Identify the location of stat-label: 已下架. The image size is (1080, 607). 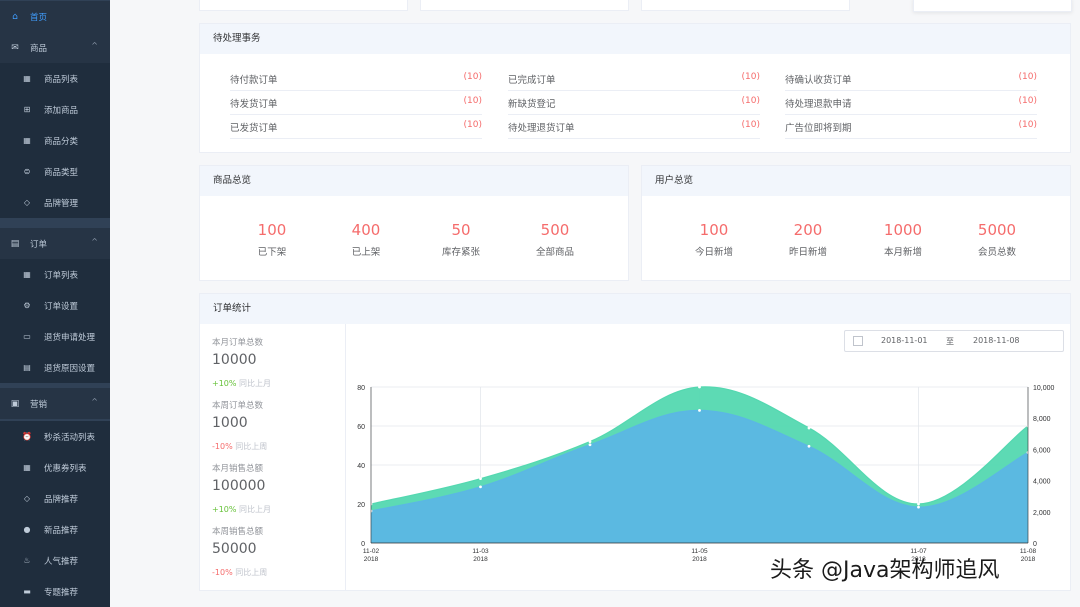
(272, 252).